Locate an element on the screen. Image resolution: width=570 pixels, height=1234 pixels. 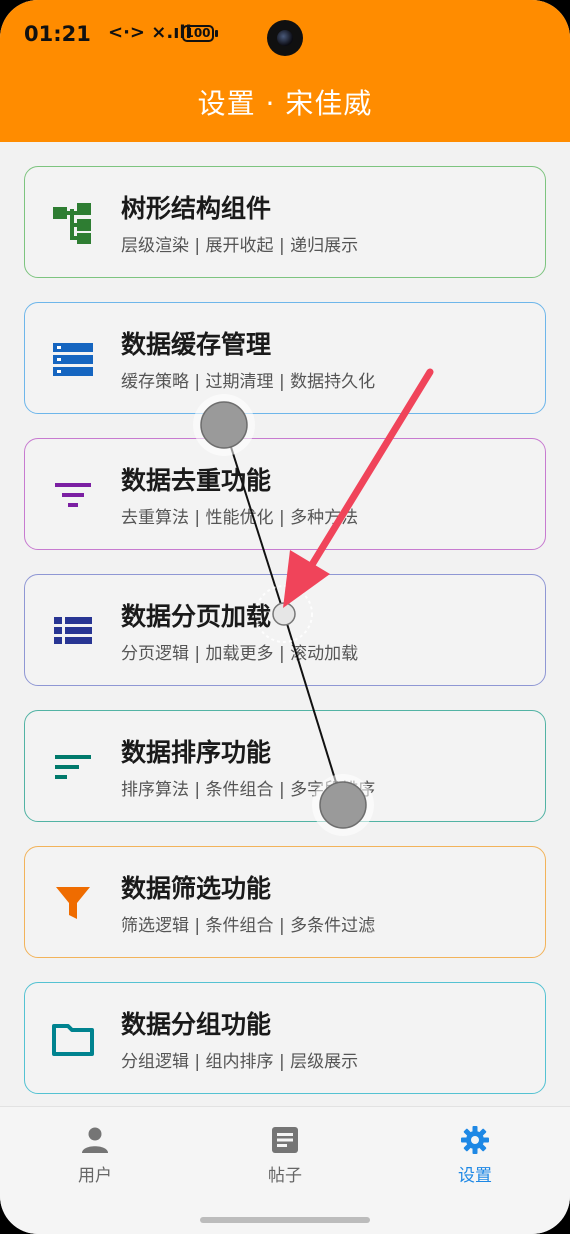
tab-users: 用户 is located at coordinates (95, 1155).